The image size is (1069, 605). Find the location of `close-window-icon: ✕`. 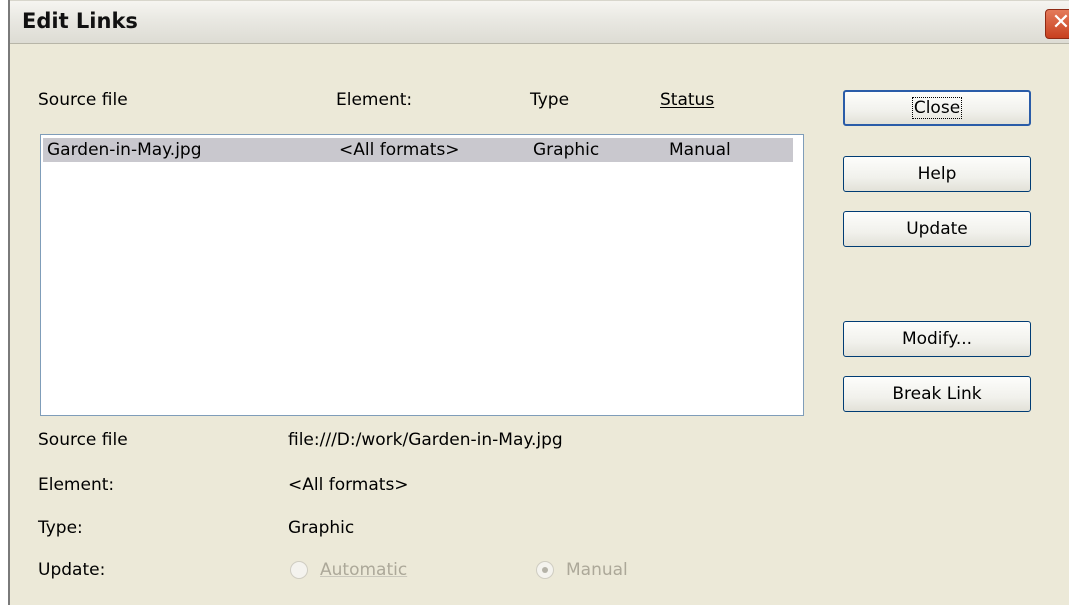

close-window-icon: ✕ is located at coordinates (1057, 24).